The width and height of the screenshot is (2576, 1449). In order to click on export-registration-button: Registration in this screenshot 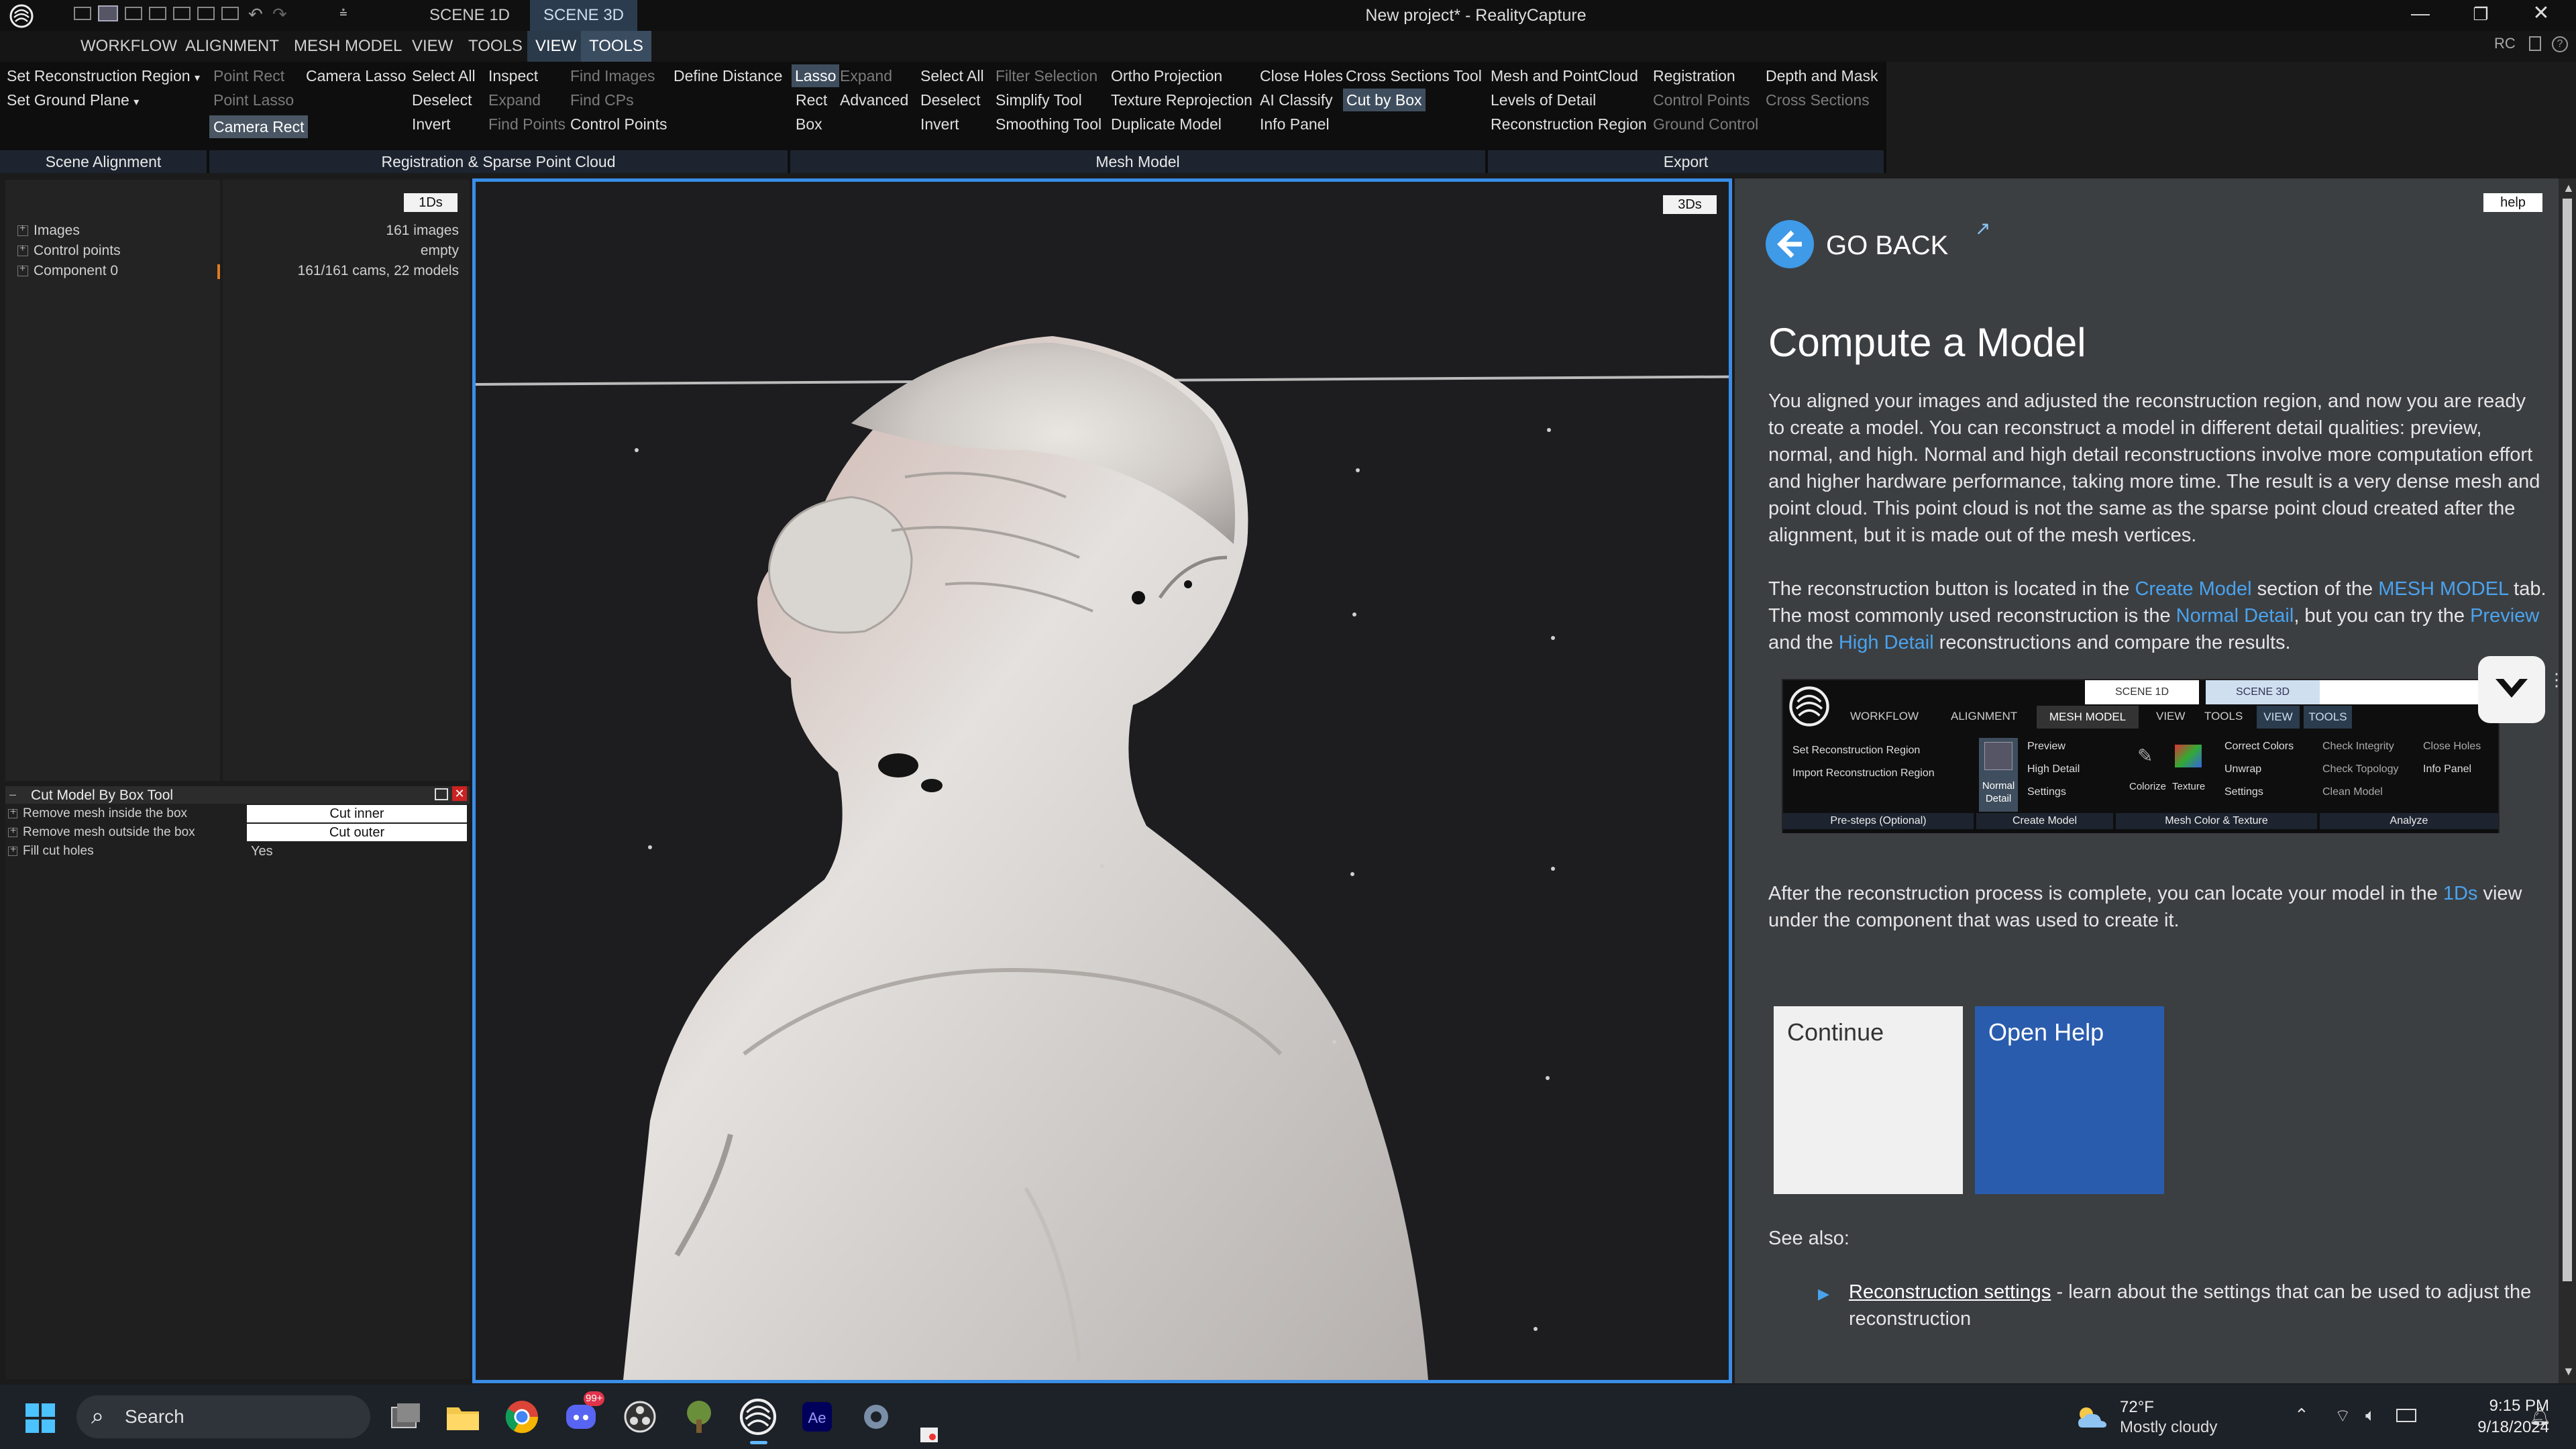, I will do `click(1694, 75)`.